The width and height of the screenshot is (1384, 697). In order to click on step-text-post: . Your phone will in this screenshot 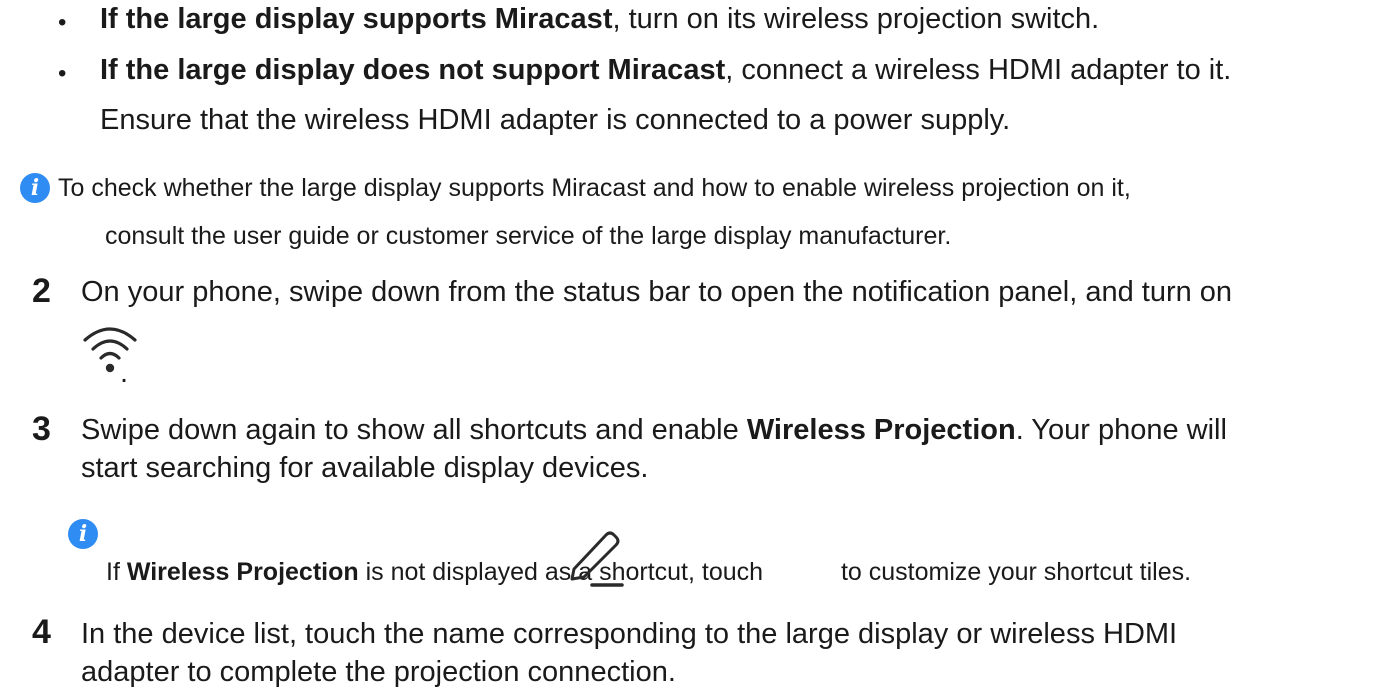, I will do `click(1121, 430)`.